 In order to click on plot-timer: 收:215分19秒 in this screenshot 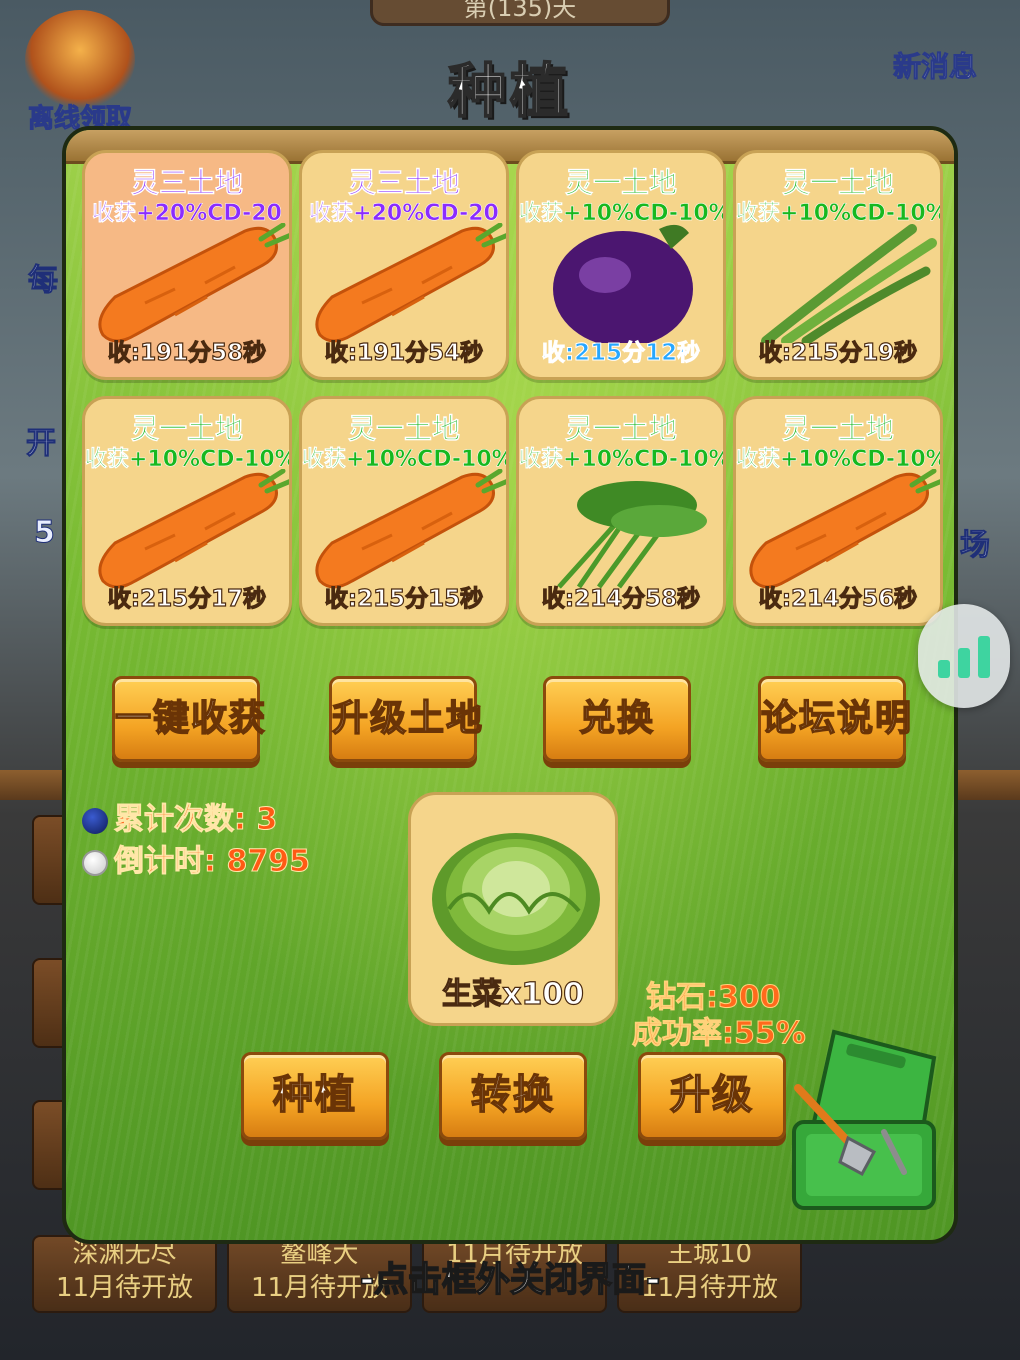, I will do `click(838, 352)`.